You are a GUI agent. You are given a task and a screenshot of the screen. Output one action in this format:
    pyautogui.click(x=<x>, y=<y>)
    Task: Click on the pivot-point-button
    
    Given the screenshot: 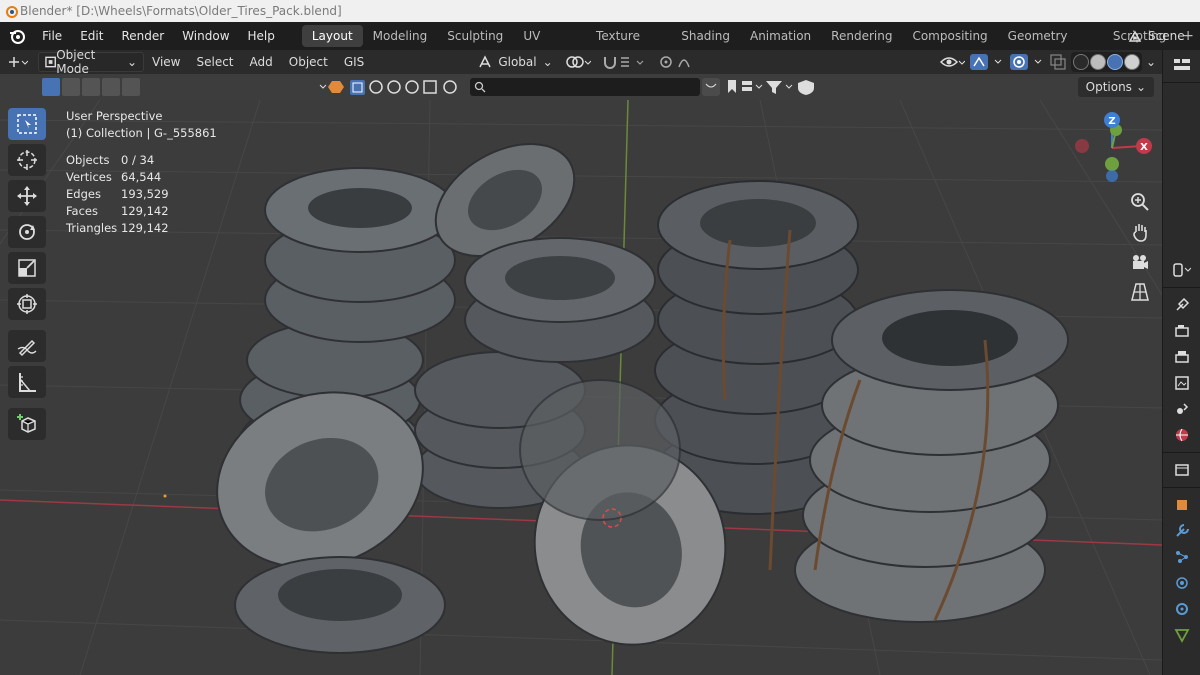 What is the action you would take?
    pyautogui.click(x=578, y=62)
    